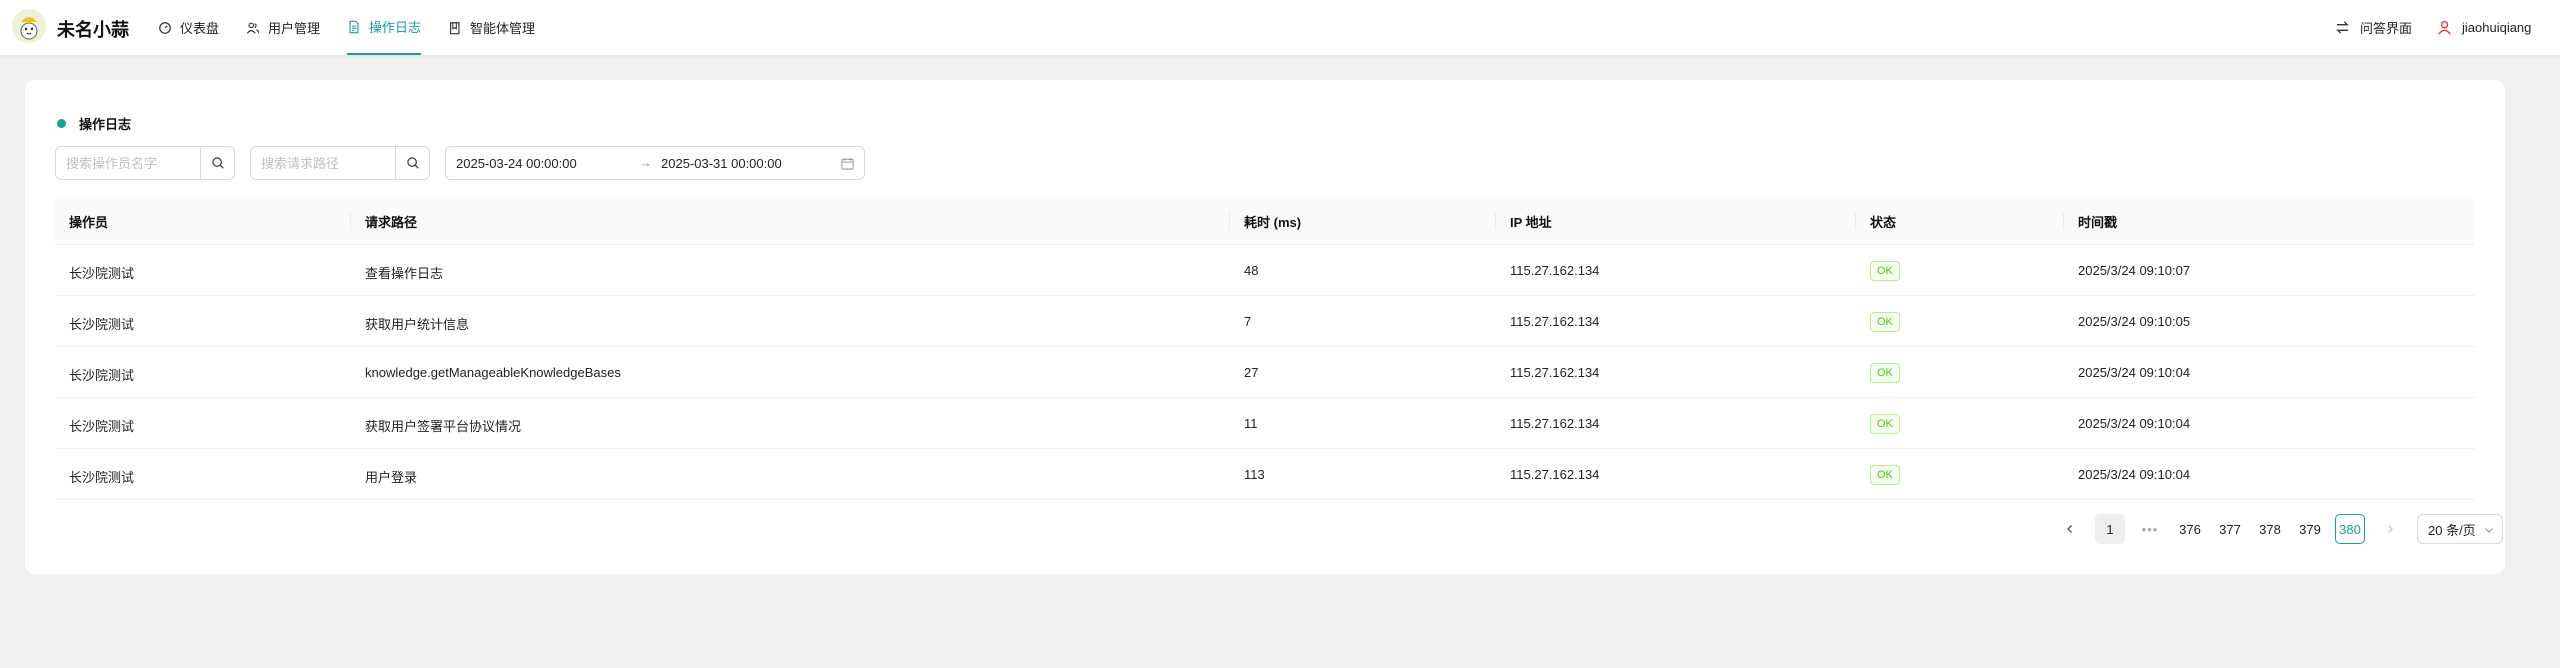 The height and width of the screenshot is (668, 2560). What do you see at coordinates (2342, 27) in the screenshot?
I see `swap-icon` at bounding box center [2342, 27].